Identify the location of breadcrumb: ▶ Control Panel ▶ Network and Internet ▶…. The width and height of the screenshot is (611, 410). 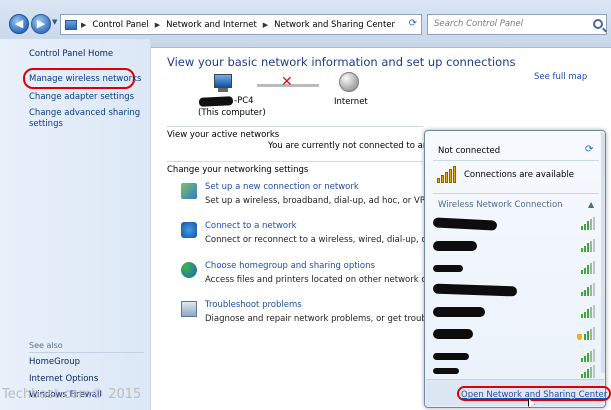
(241, 24).